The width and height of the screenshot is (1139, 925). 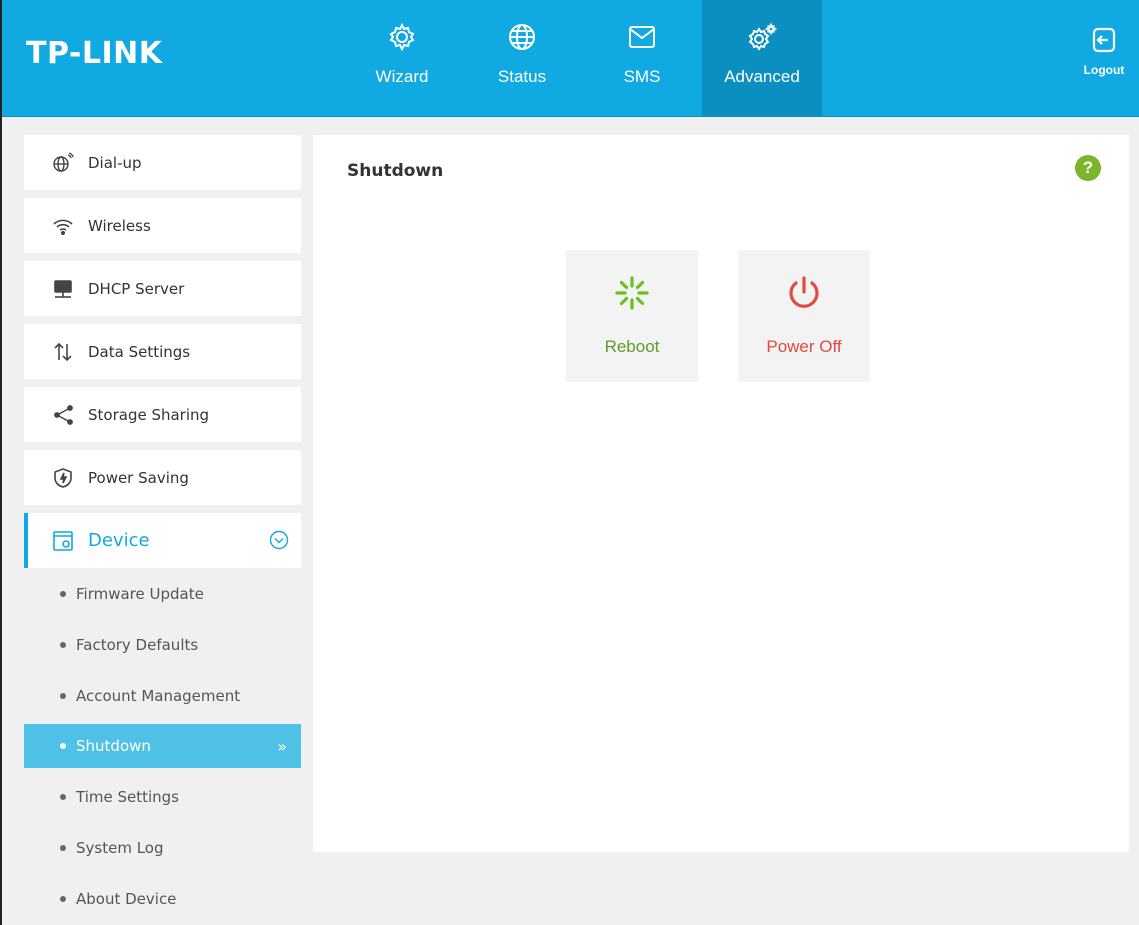 What do you see at coordinates (522, 76) in the screenshot?
I see `nav-status-label: Status` at bounding box center [522, 76].